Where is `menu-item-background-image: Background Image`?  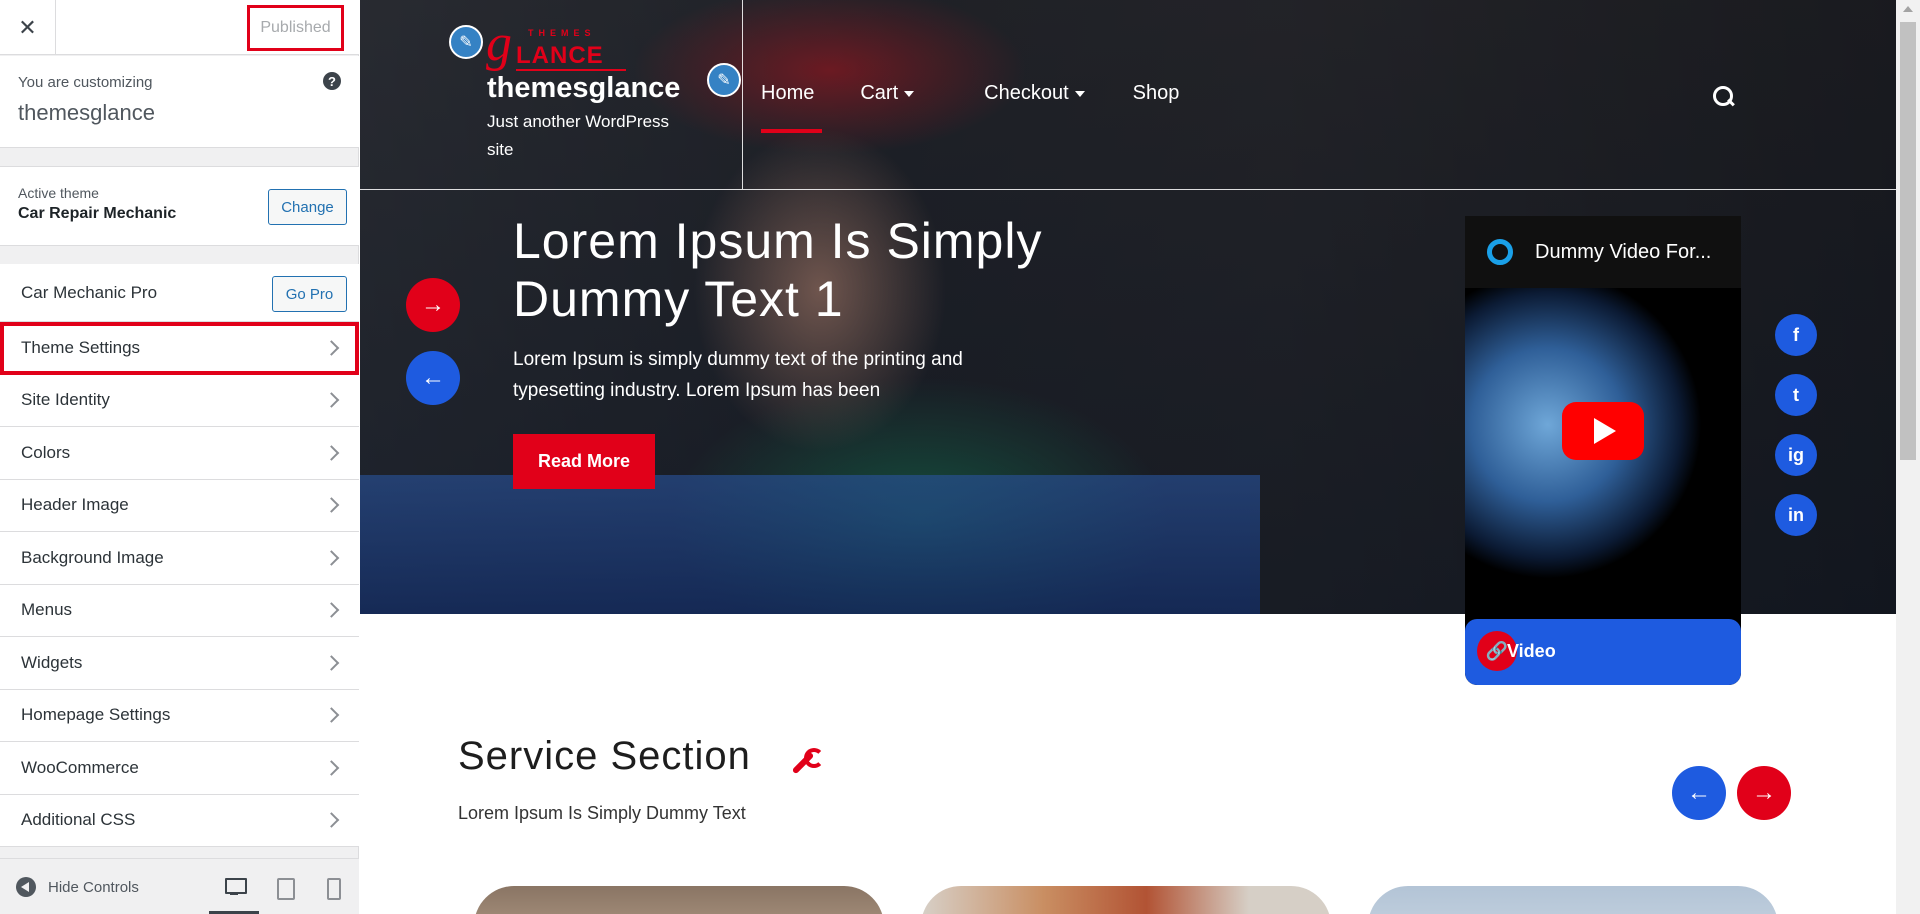 menu-item-background-image: Background Image is located at coordinates (179, 558).